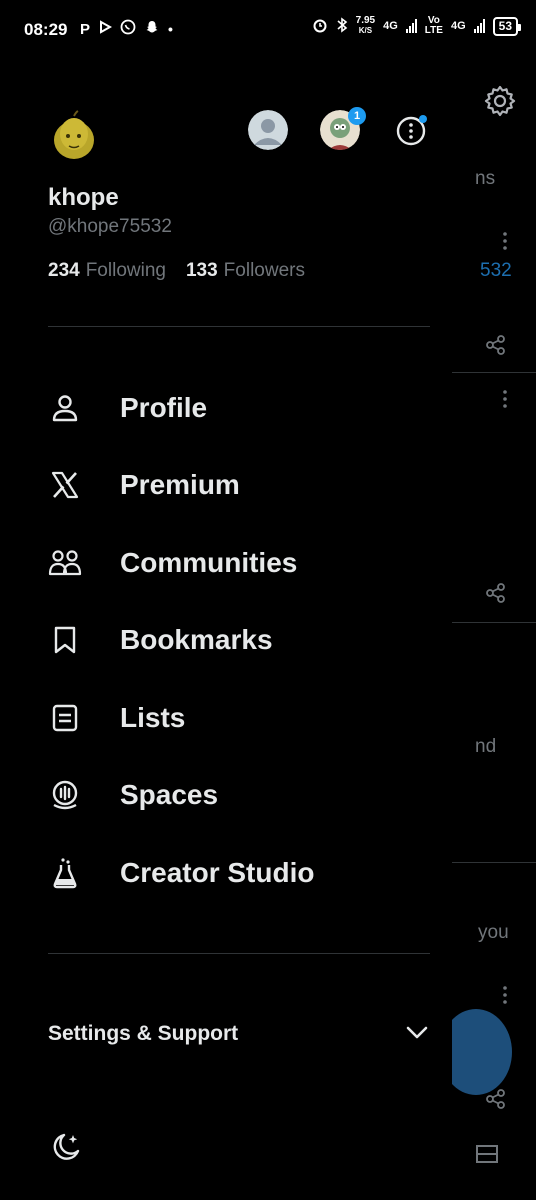 The width and height of the screenshot is (536, 1200). I want to click on whatsapp-icon, so click(128, 29).